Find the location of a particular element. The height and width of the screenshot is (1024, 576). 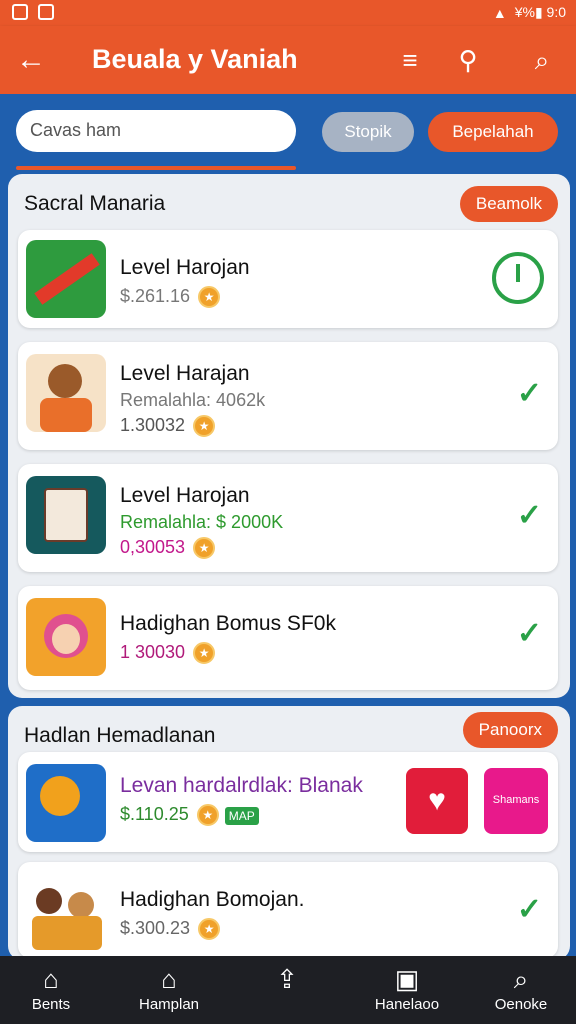

app-bar: ← Beuala y Vaniah ≡ ⚲ ⌕ is located at coordinates (288, 60).